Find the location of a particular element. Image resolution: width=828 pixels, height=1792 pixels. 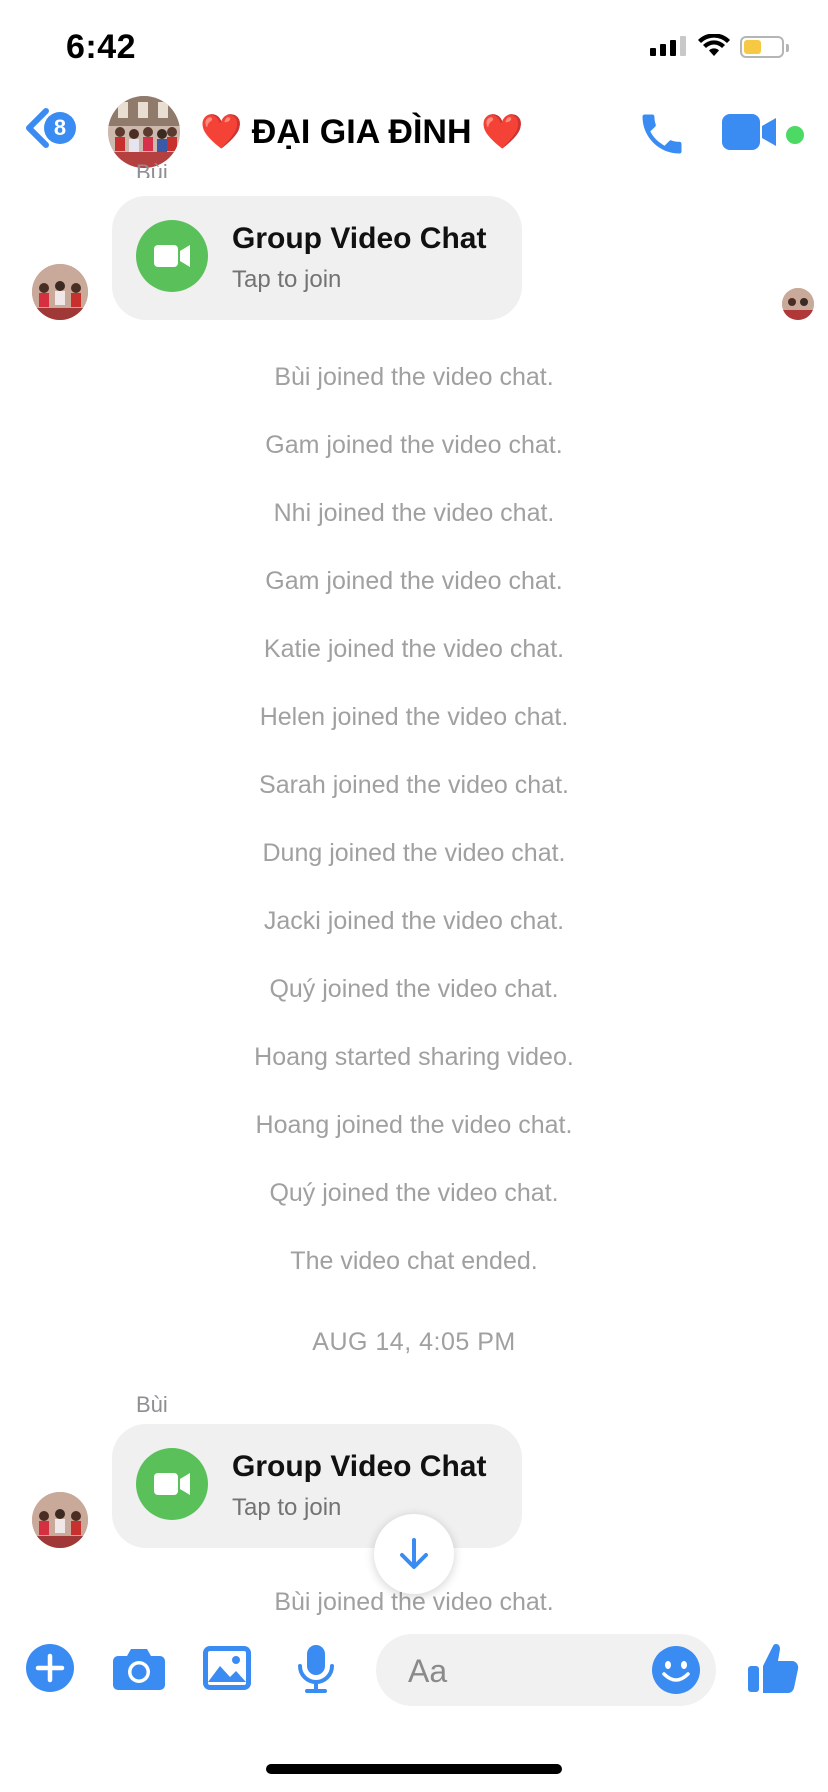

microphone-icon is located at coordinates (316, 1669).